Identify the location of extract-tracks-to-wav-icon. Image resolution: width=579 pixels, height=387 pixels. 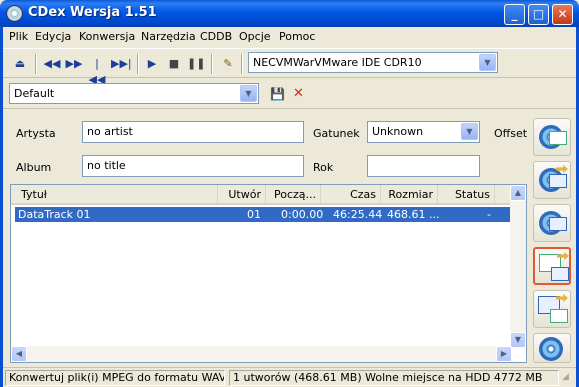
(552, 137).